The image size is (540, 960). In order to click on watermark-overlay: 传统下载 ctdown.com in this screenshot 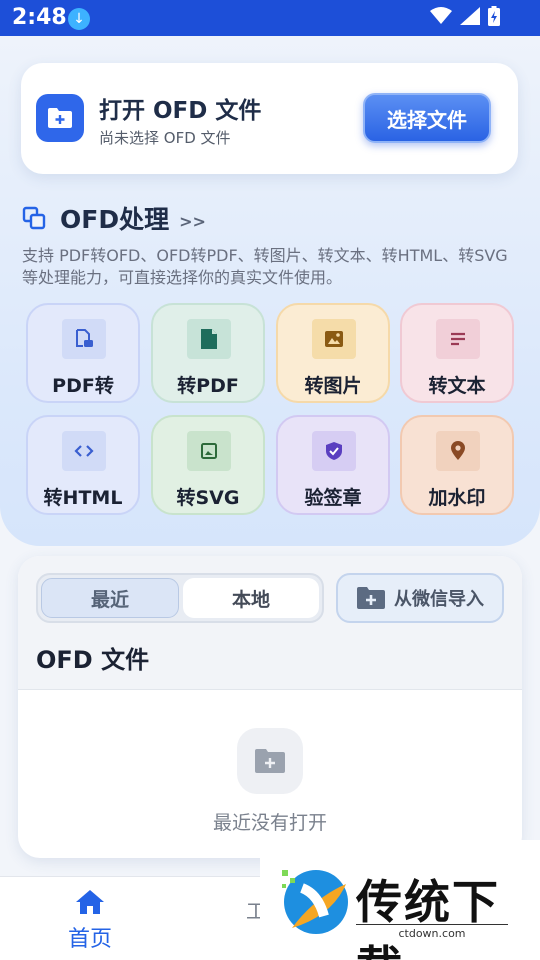, I will do `click(400, 900)`.